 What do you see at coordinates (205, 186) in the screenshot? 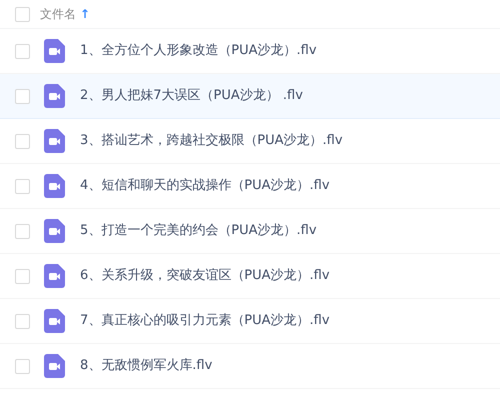
I see `file-name: 4、短信和聊天的实战操作（PUA沙龙）.flv` at bounding box center [205, 186].